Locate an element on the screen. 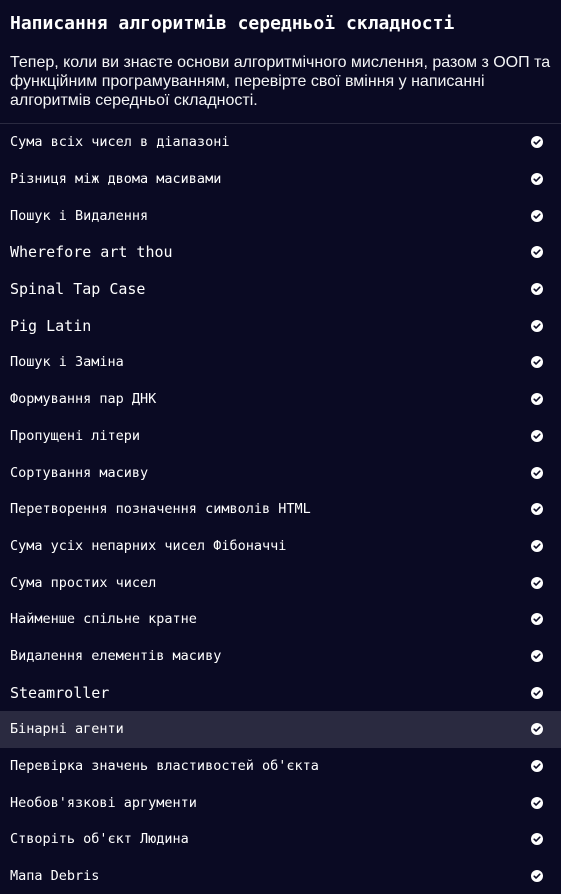 This screenshot has width=561, height=894. challenge-item: Найменше спільне кратне is located at coordinates (280, 619).